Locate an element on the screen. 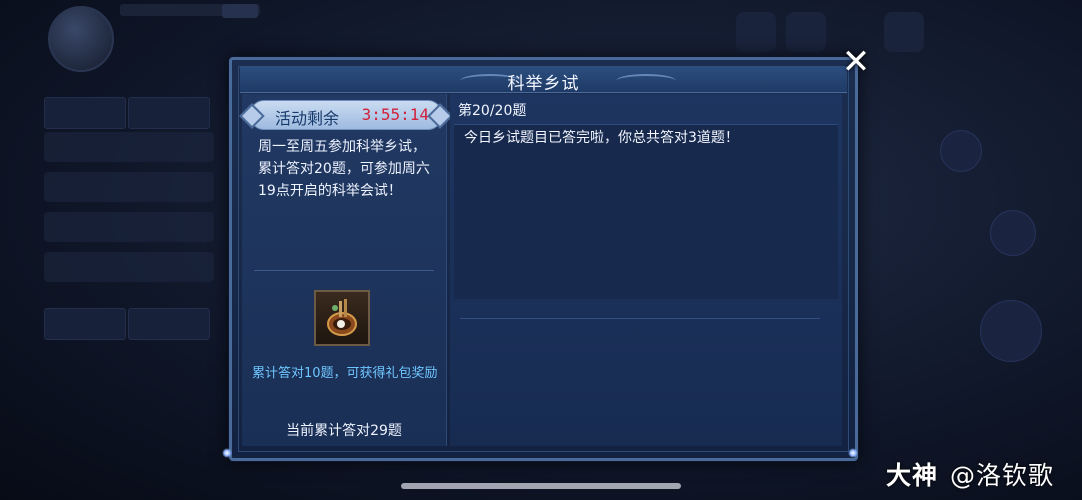 The height and width of the screenshot is (500, 1082). watermark: 大神 @洛钦歌 is located at coordinates (970, 474).